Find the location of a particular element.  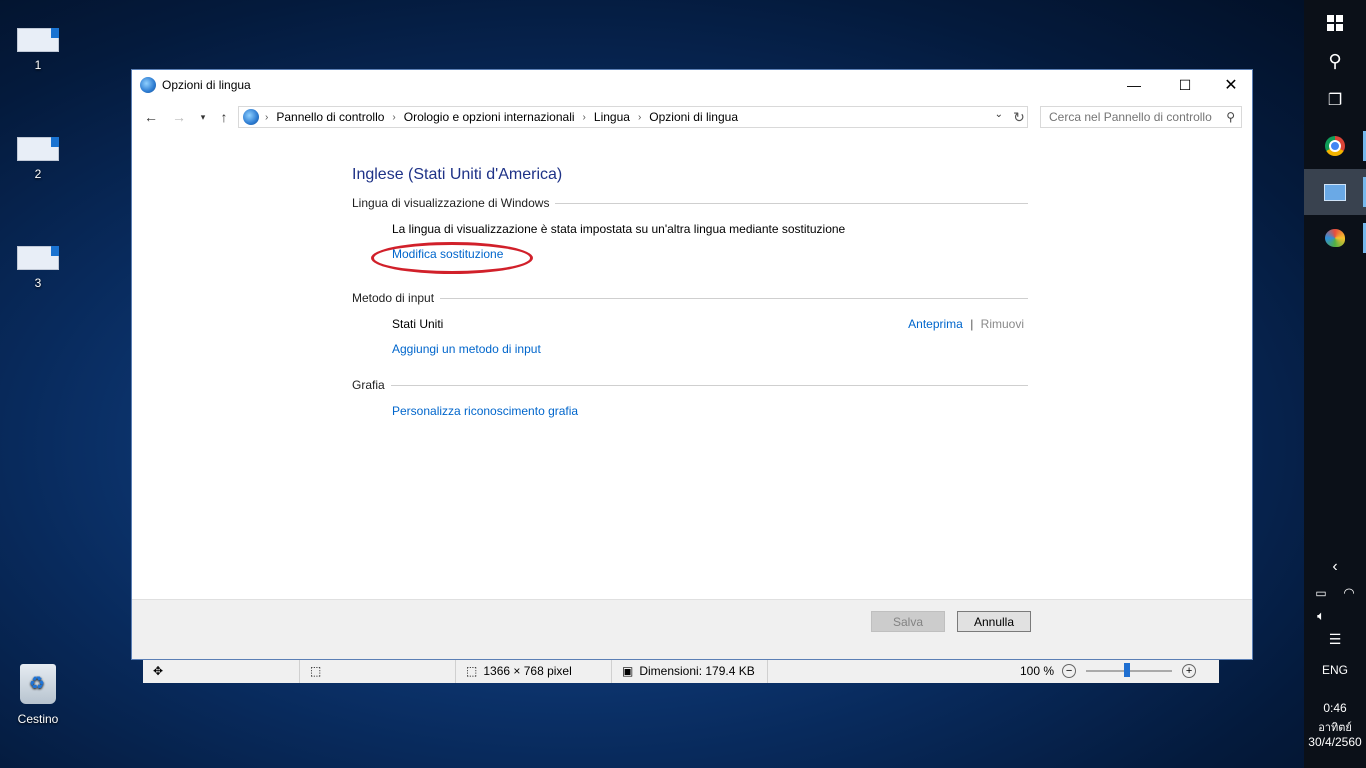

breadcrumb-language: Lingua is located at coordinates (612, 117).